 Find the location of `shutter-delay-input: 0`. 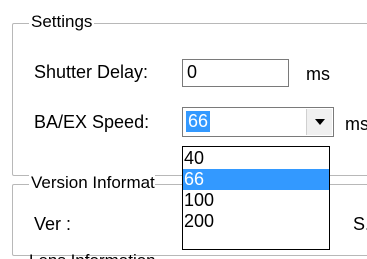

shutter-delay-input: 0 is located at coordinates (235, 73).